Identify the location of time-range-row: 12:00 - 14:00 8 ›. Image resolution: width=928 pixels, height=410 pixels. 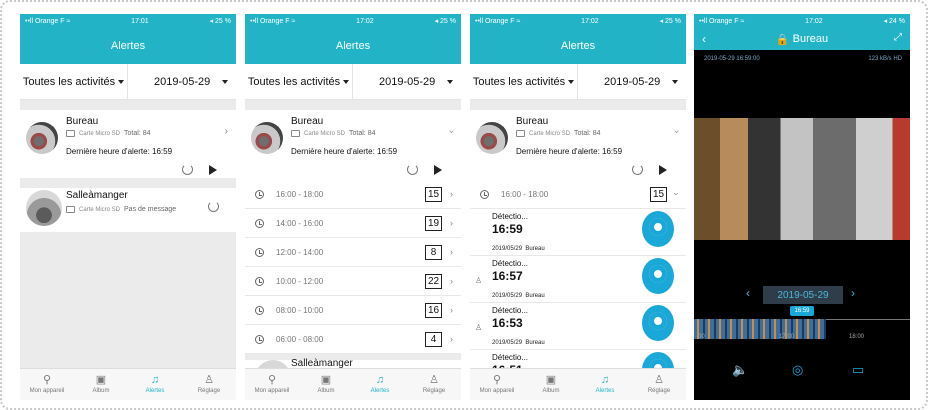
(353, 252).